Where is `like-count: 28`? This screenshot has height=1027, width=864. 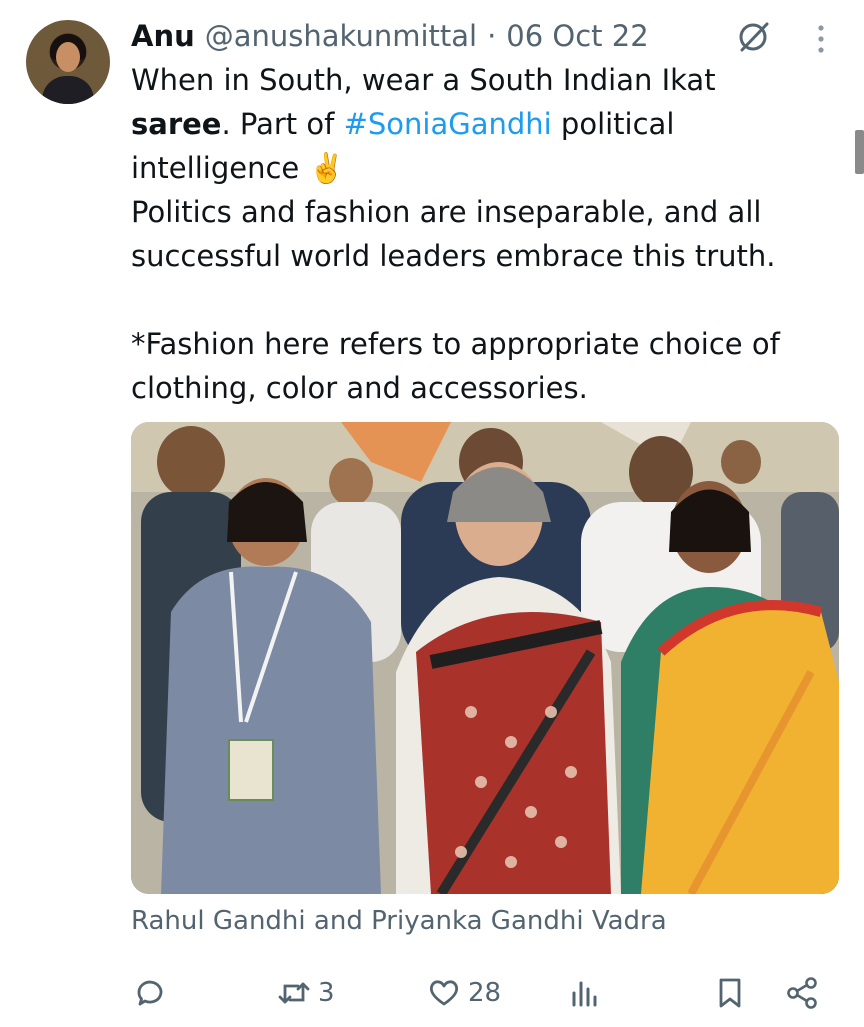 like-count: 28 is located at coordinates (485, 993).